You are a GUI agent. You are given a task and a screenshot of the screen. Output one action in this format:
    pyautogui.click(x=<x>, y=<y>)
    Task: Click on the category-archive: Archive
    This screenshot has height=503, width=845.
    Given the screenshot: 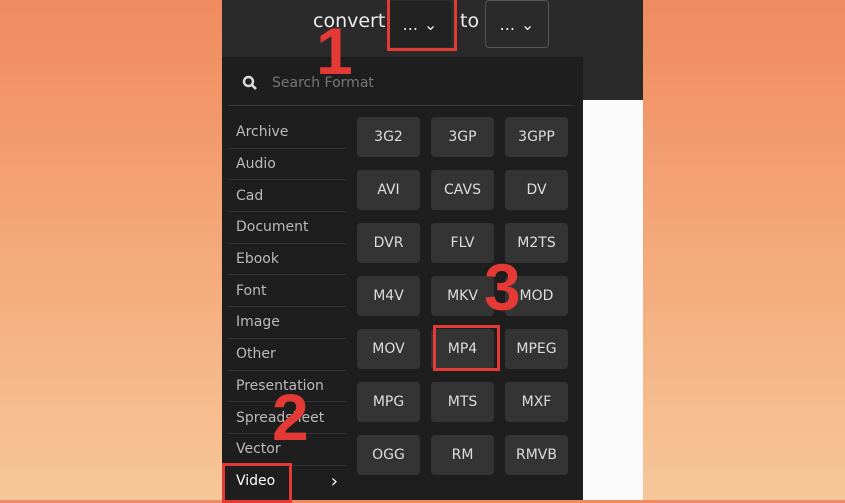 What is the action you would take?
    pyautogui.click(x=287, y=133)
    